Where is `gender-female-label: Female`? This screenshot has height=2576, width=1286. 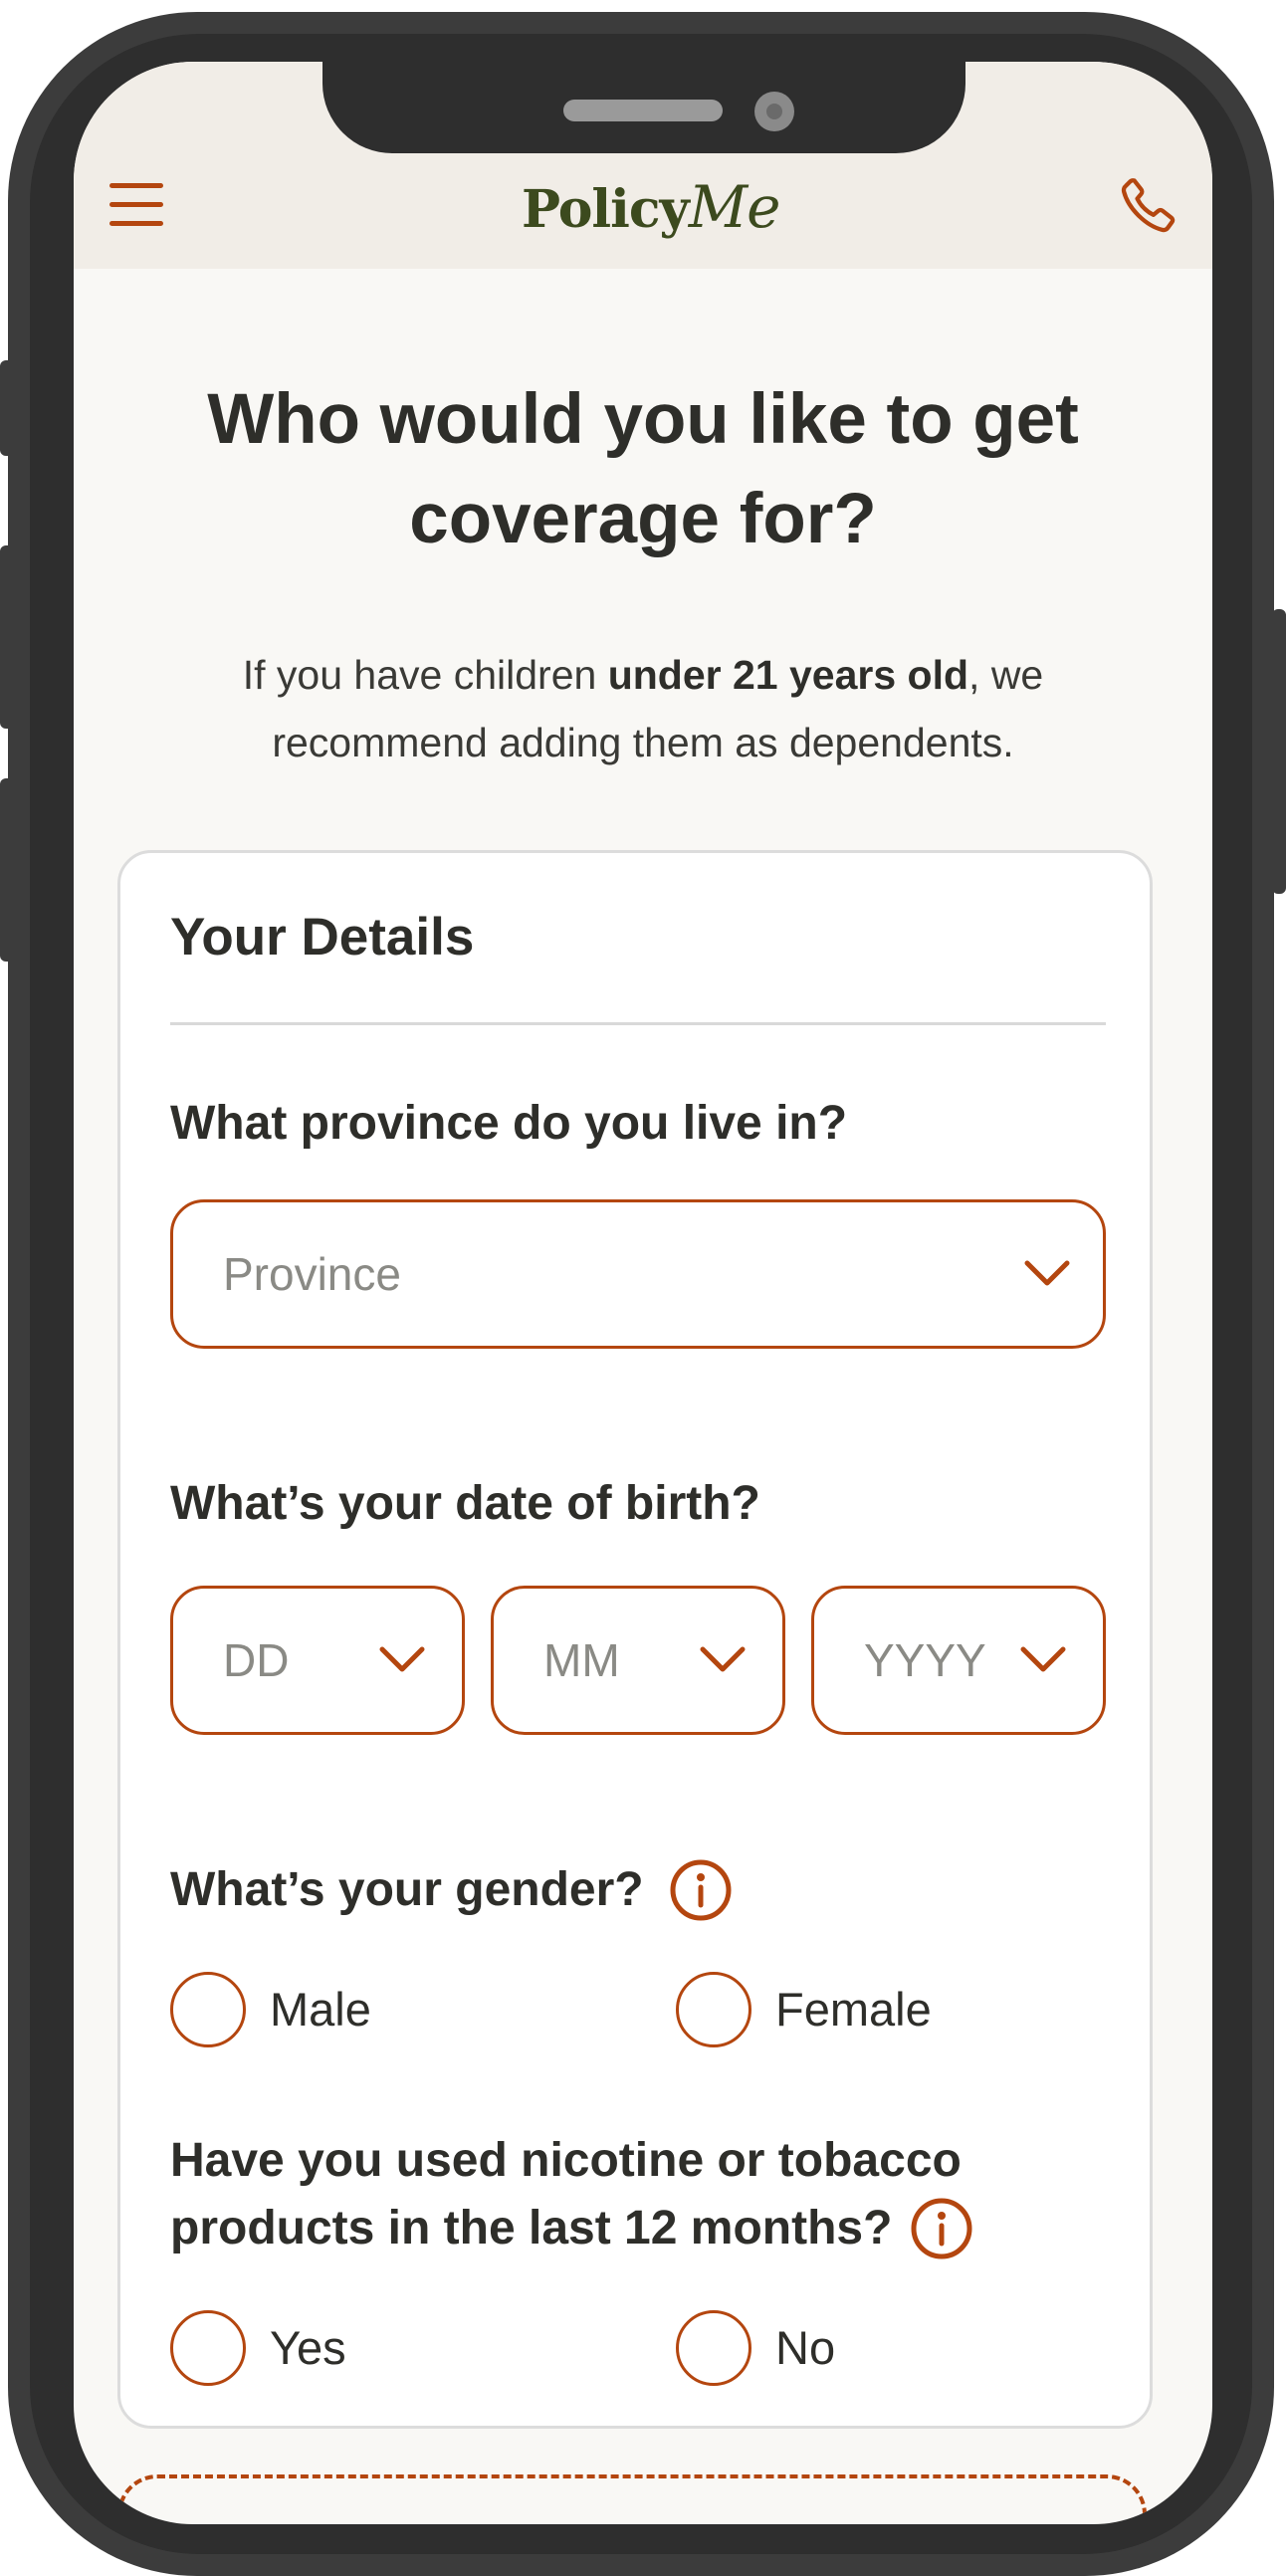 gender-female-label: Female is located at coordinates (853, 2009).